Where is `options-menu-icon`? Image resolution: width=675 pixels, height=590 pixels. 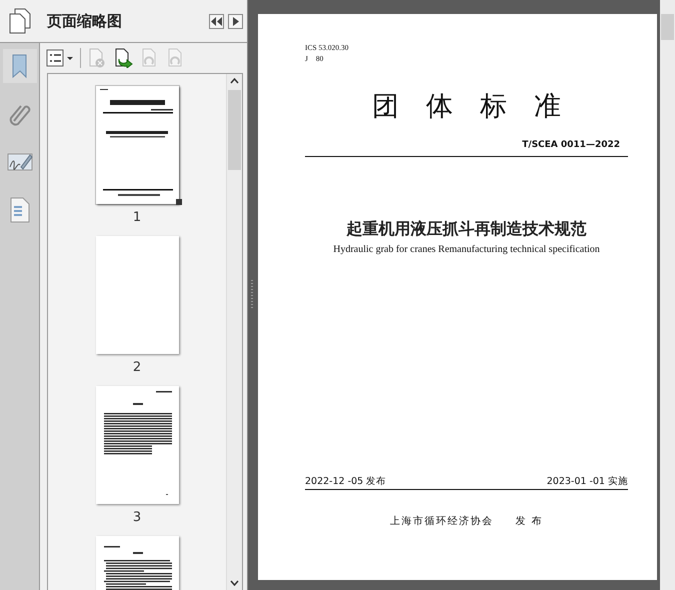 options-menu-icon is located at coordinates (60, 58).